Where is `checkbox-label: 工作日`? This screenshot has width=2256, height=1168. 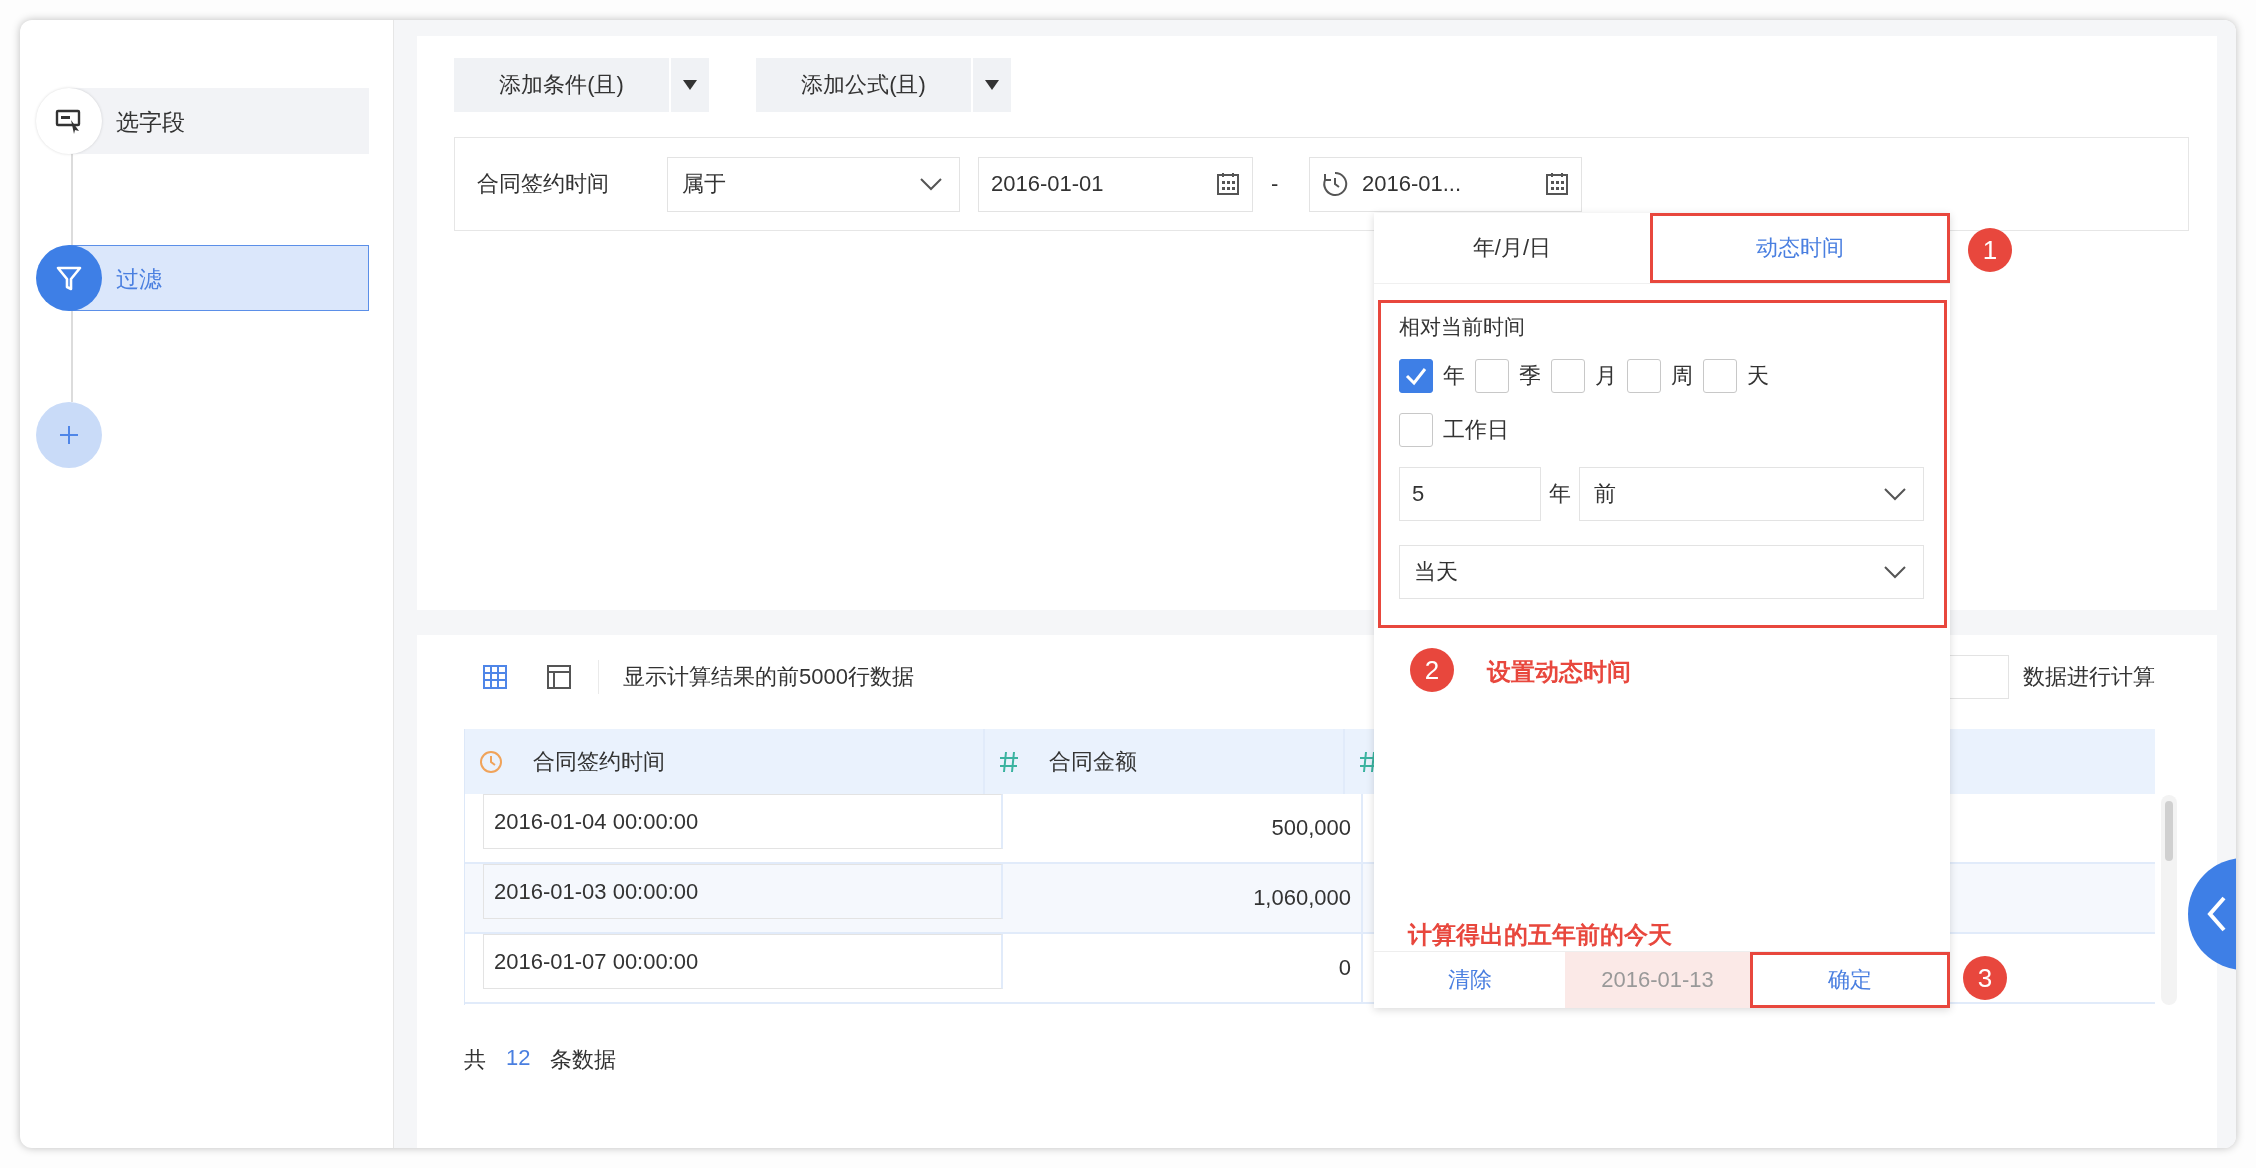 checkbox-label: 工作日 is located at coordinates (1476, 430).